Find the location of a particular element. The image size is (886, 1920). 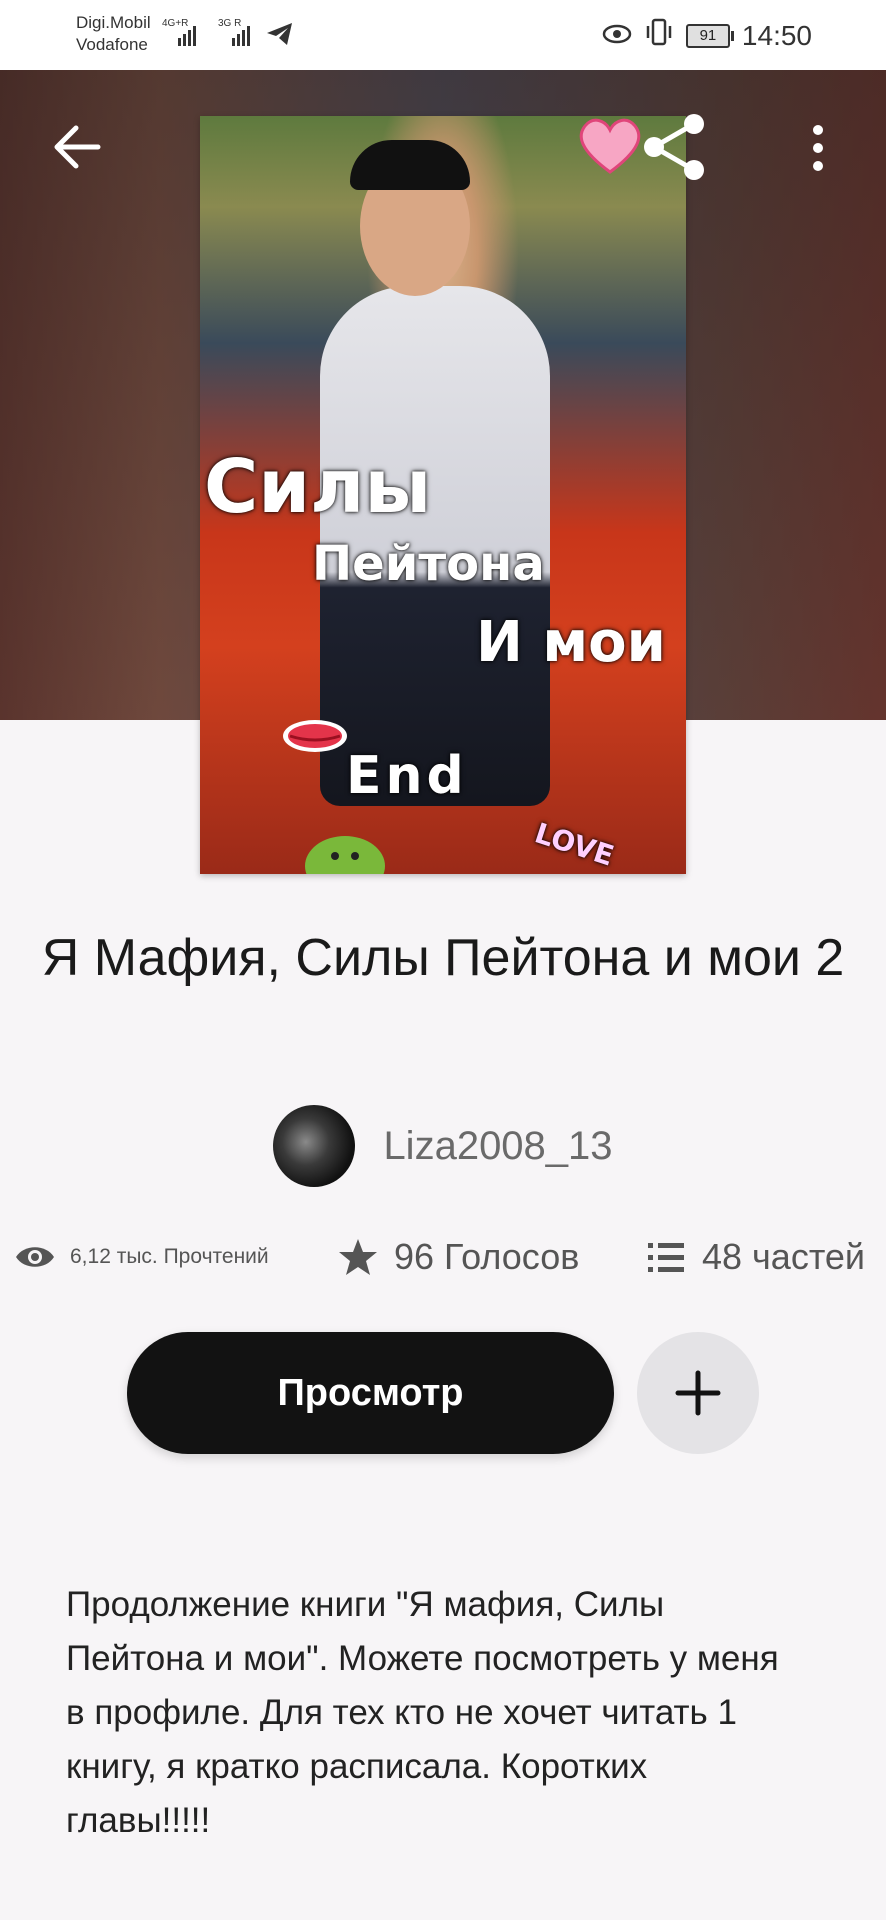

carrier-info: Digi.Mobil Vodafone is located at coordinates (113, 34).